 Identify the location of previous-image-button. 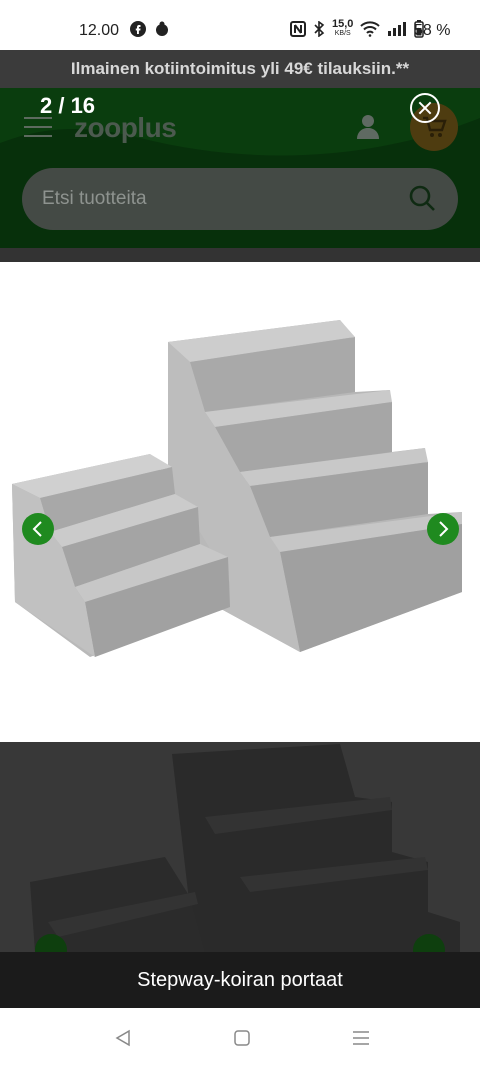
(38, 529).